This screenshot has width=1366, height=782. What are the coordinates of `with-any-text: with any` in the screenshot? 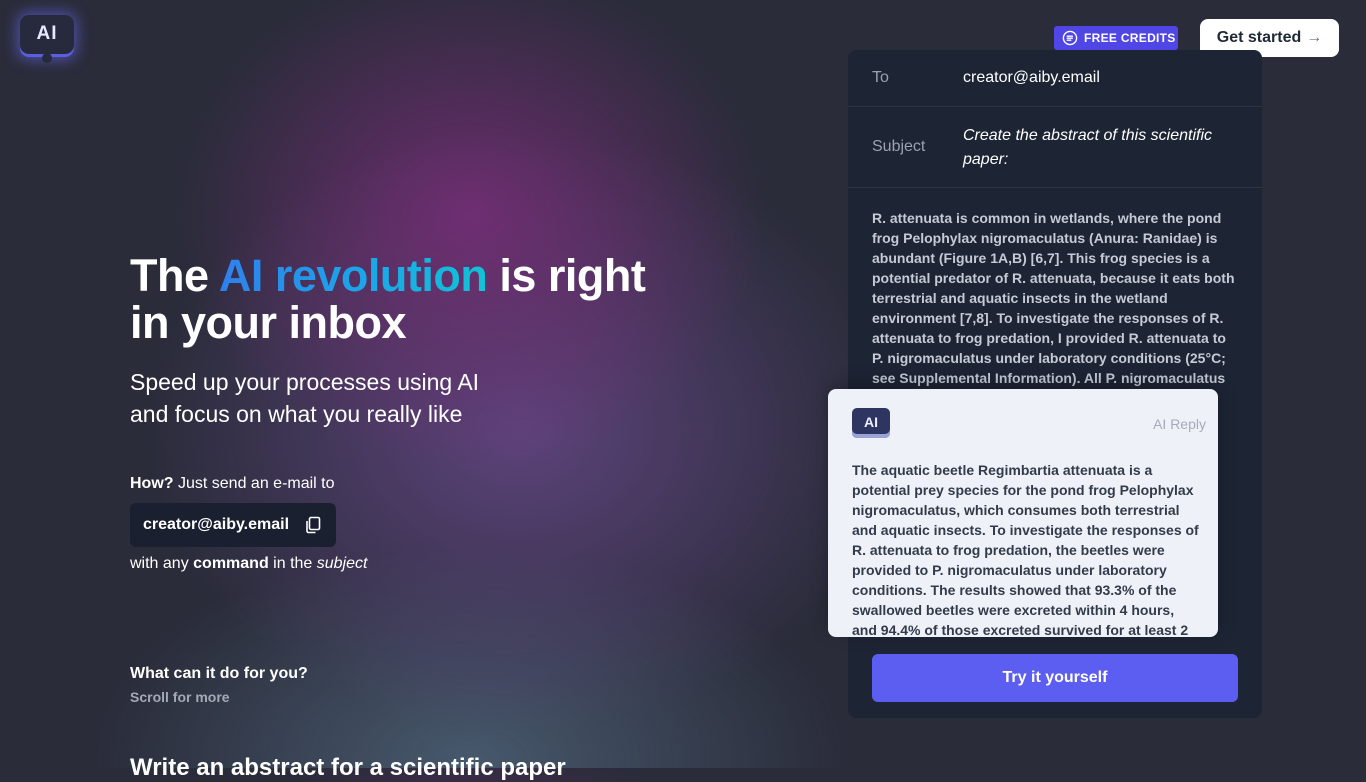 It's located at (162, 563).